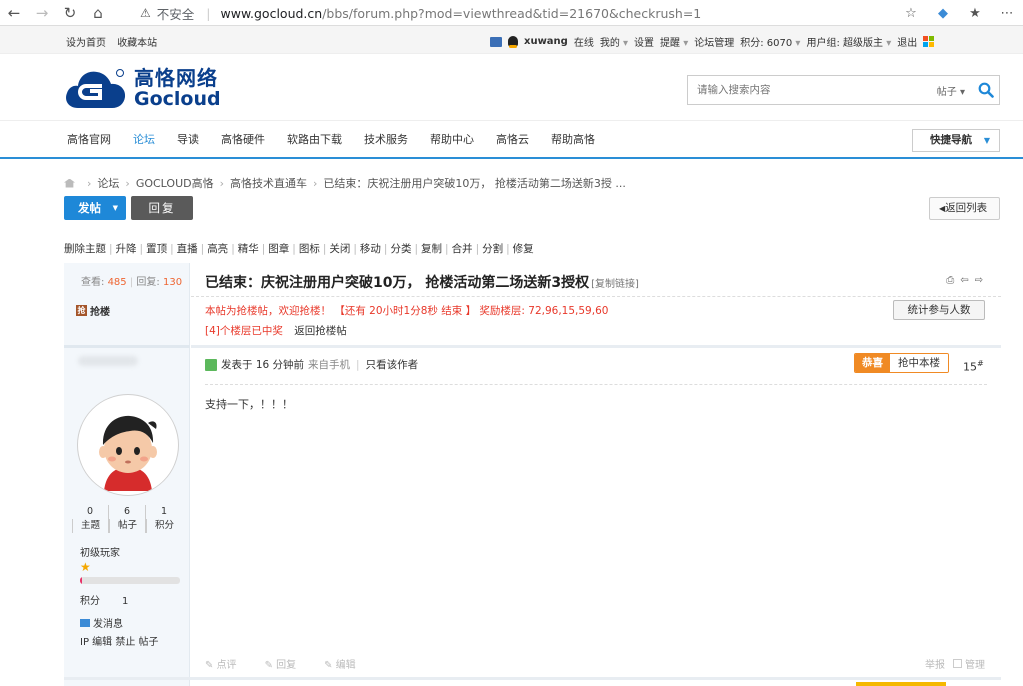 The image size is (1023, 686). Describe the element at coordinates (935, 663) in the screenshot. I see `report-link: 举报` at that location.